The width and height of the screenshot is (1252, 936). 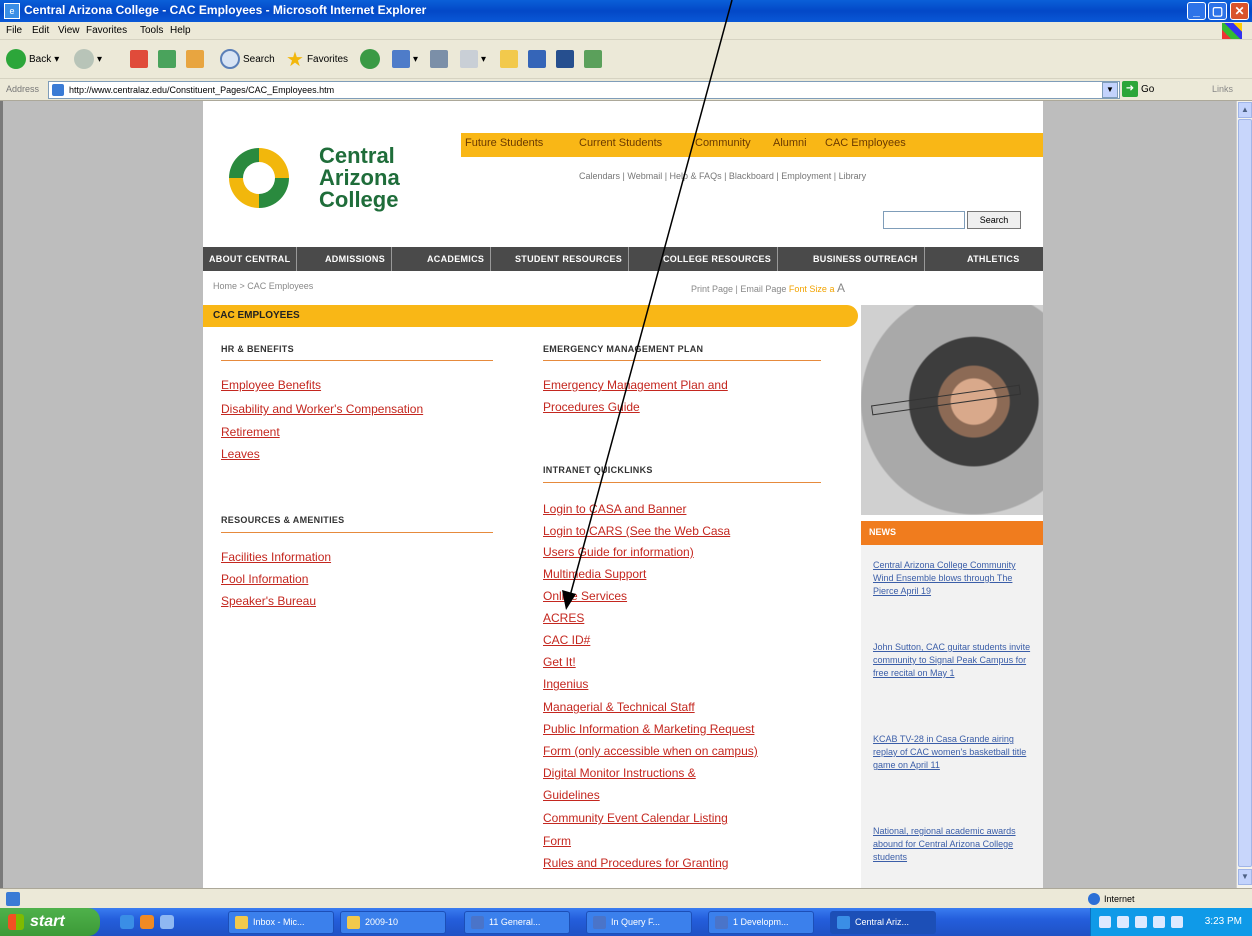 I want to click on print-button, so click(x=439, y=59).